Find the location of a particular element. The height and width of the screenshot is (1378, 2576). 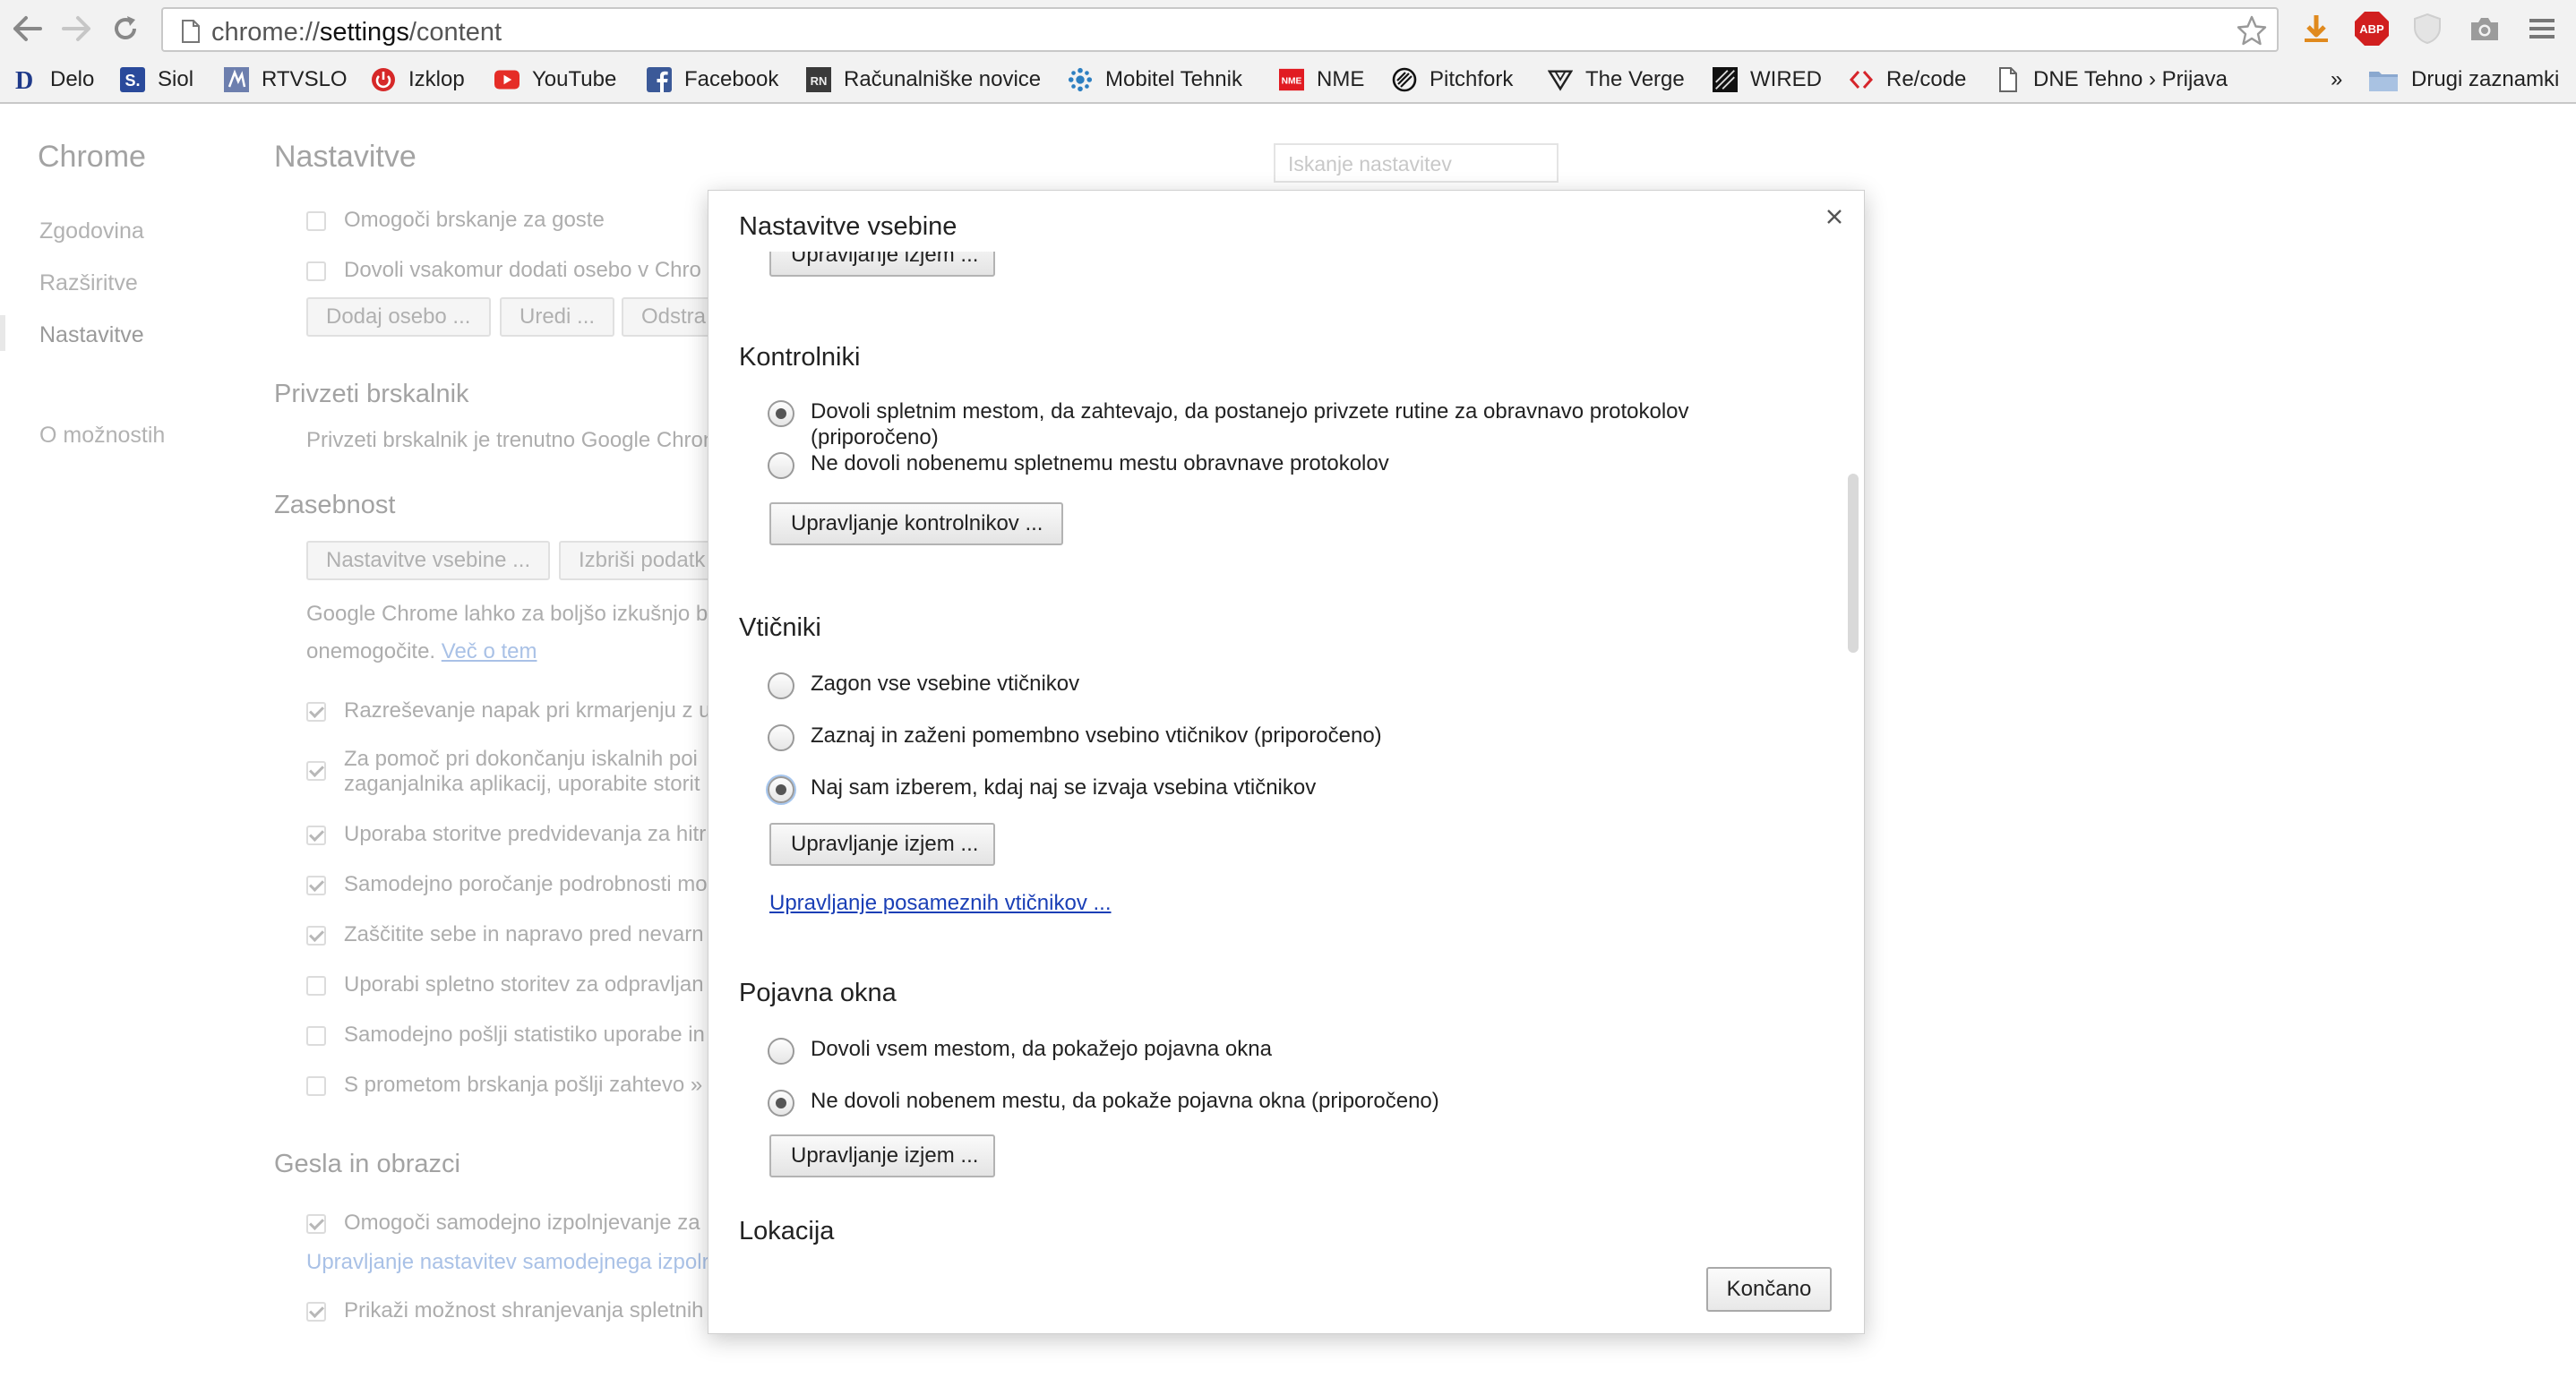

bookmark-facebook: Facebook is located at coordinates (712, 80).